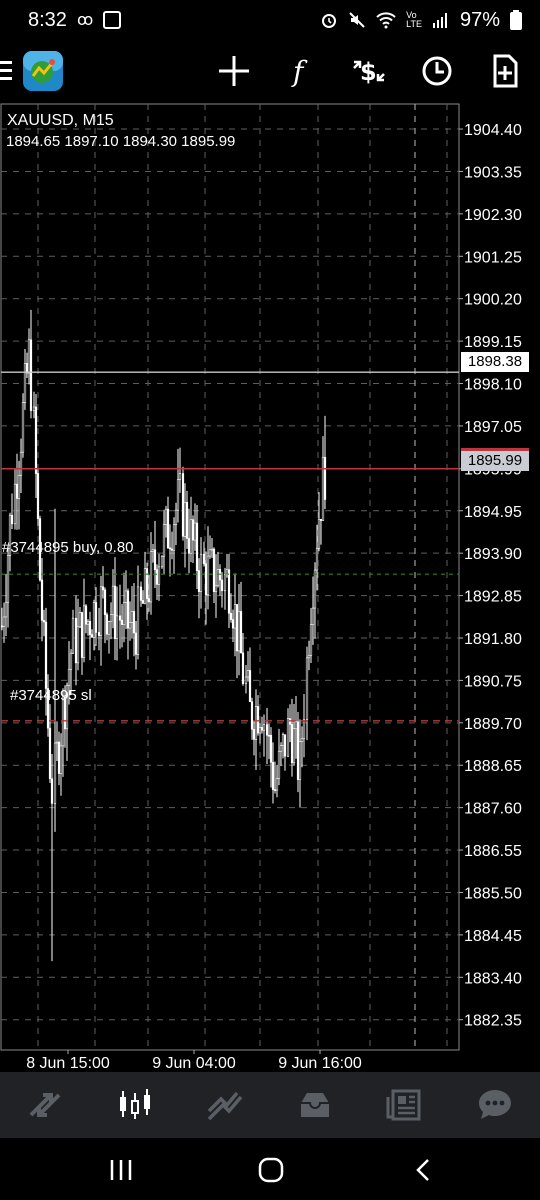  What do you see at coordinates (493, 300) in the screenshot?
I see `y-tick-label: 1900.20` at bounding box center [493, 300].